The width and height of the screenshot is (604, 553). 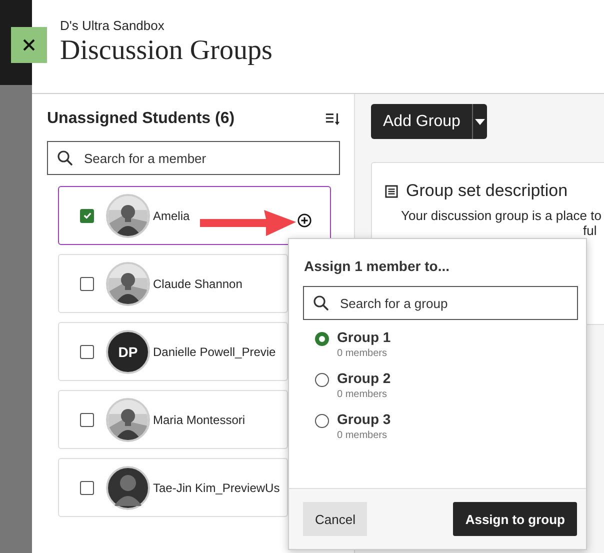 I want to click on close-button, so click(x=29, y=45).